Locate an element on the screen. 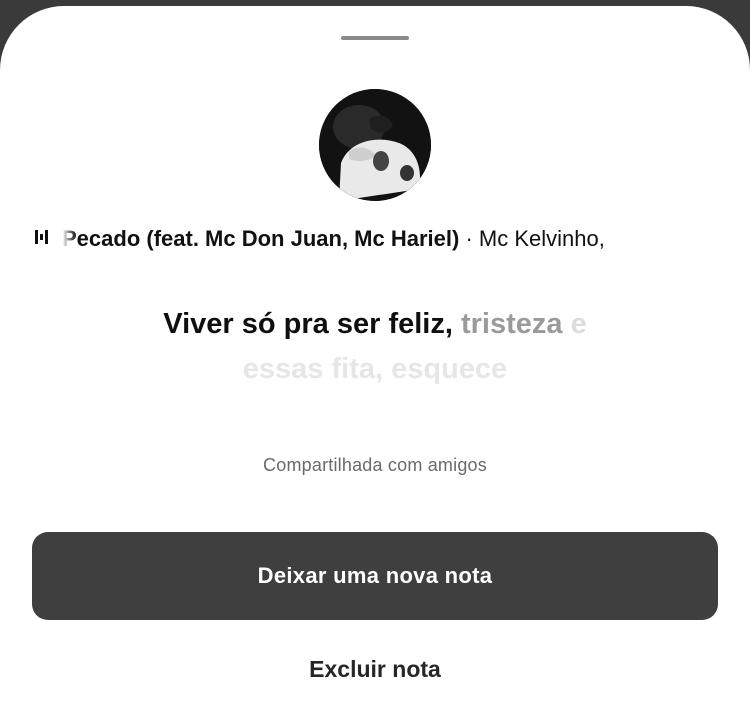 Image resolution: width=750 pixels, height=724 pixels. lyrics-line-1: Viver só pra ser feliz, tristeza e is located at coordinates (375, 324).